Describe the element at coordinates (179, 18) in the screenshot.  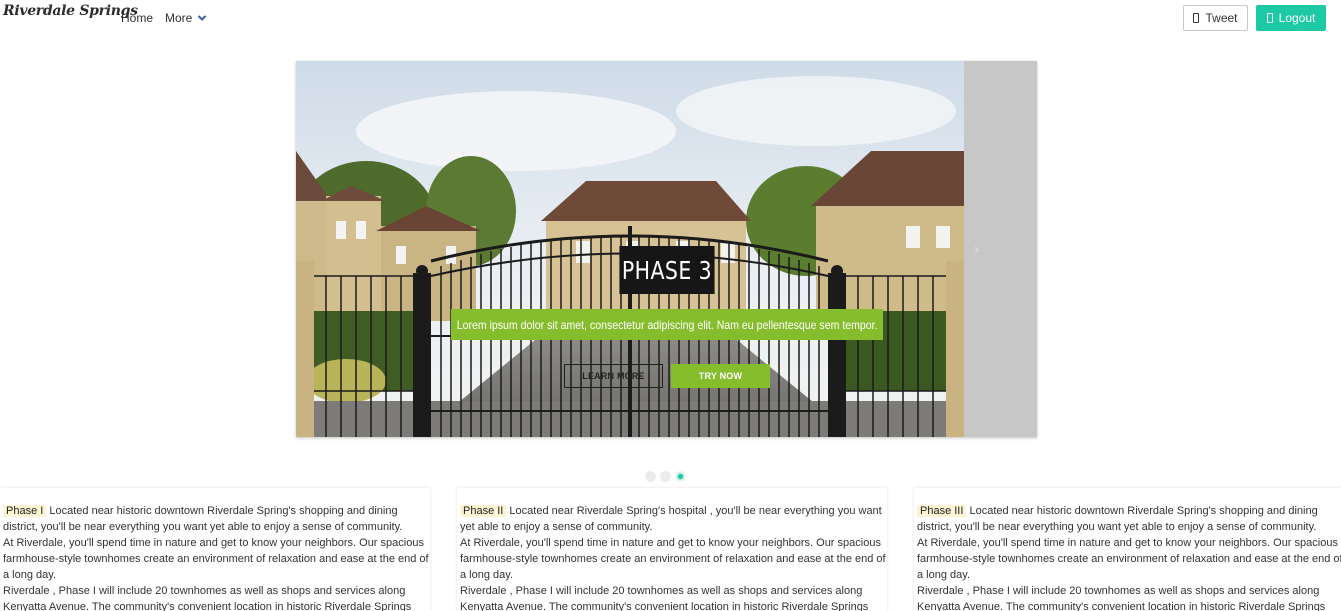
I see `nav-more-label: More` at that location.